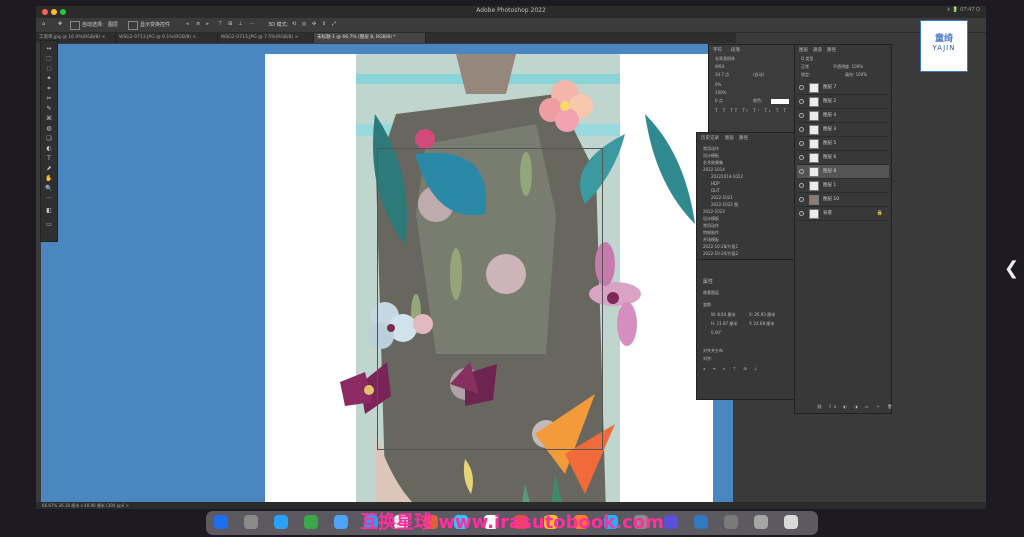 Image resolution: width=1024 pixels, height=537 pixels. What do you see at coordinates (762, 314) in the screenshot?
I see `x-field: X: 26.93 厘米` at bounding box center [762, 314].